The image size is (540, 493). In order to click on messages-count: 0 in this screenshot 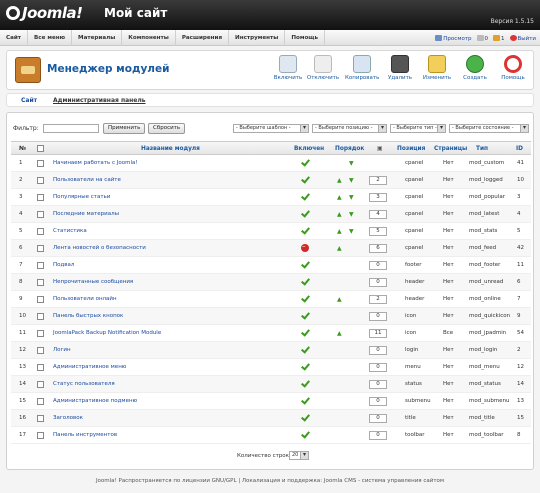, I will do `click(482, 38)`.